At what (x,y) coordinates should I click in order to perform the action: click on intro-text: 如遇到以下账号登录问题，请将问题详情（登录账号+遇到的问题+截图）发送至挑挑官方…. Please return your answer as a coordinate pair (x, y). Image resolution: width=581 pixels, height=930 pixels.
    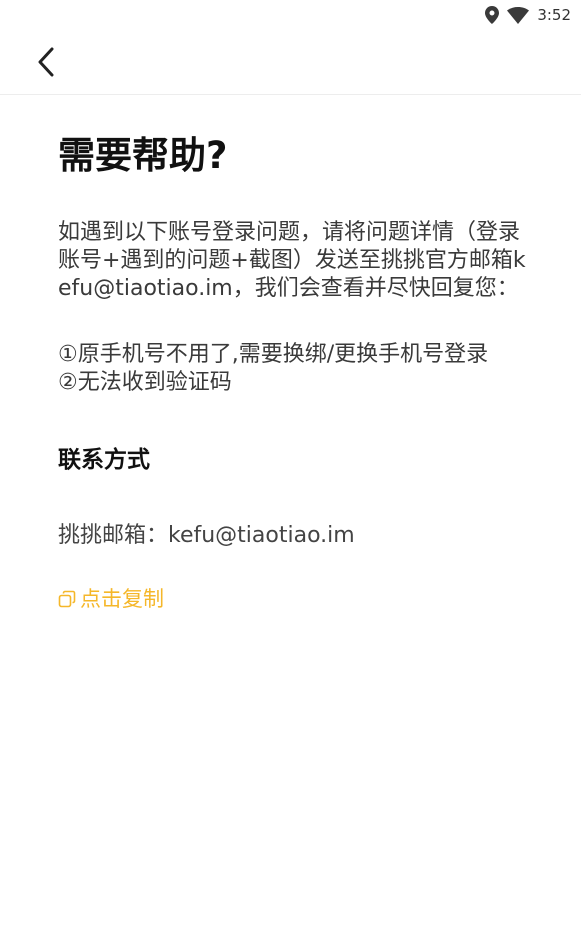
    Looking at the image, I should click on (292, 260).